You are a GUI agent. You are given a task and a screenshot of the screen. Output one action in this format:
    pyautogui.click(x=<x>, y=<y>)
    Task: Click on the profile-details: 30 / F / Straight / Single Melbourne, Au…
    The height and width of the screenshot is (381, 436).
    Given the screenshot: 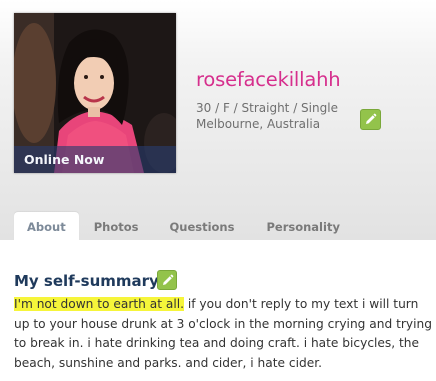 What is the action you would take?
    pyautogui.click(x=267, y=116)
    